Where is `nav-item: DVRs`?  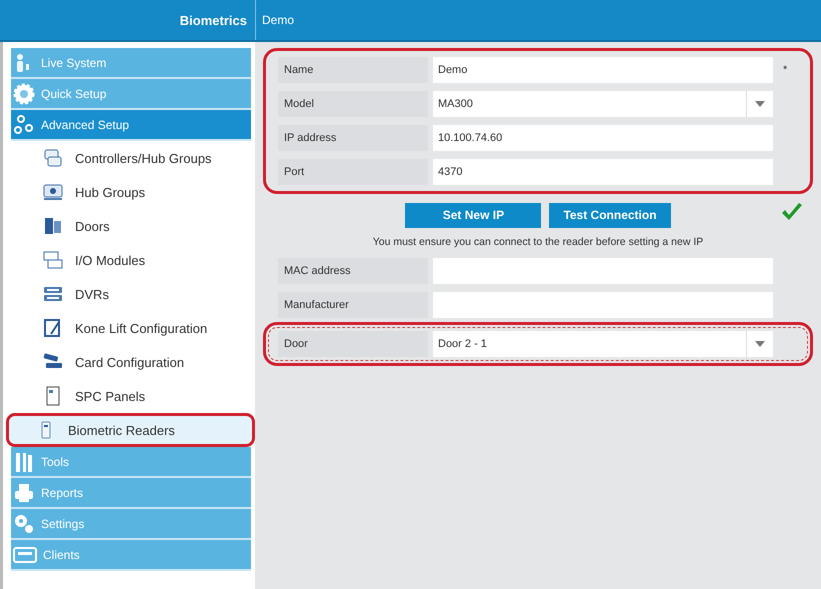 nav-item: DVRs is located at coordinates (131, 294).